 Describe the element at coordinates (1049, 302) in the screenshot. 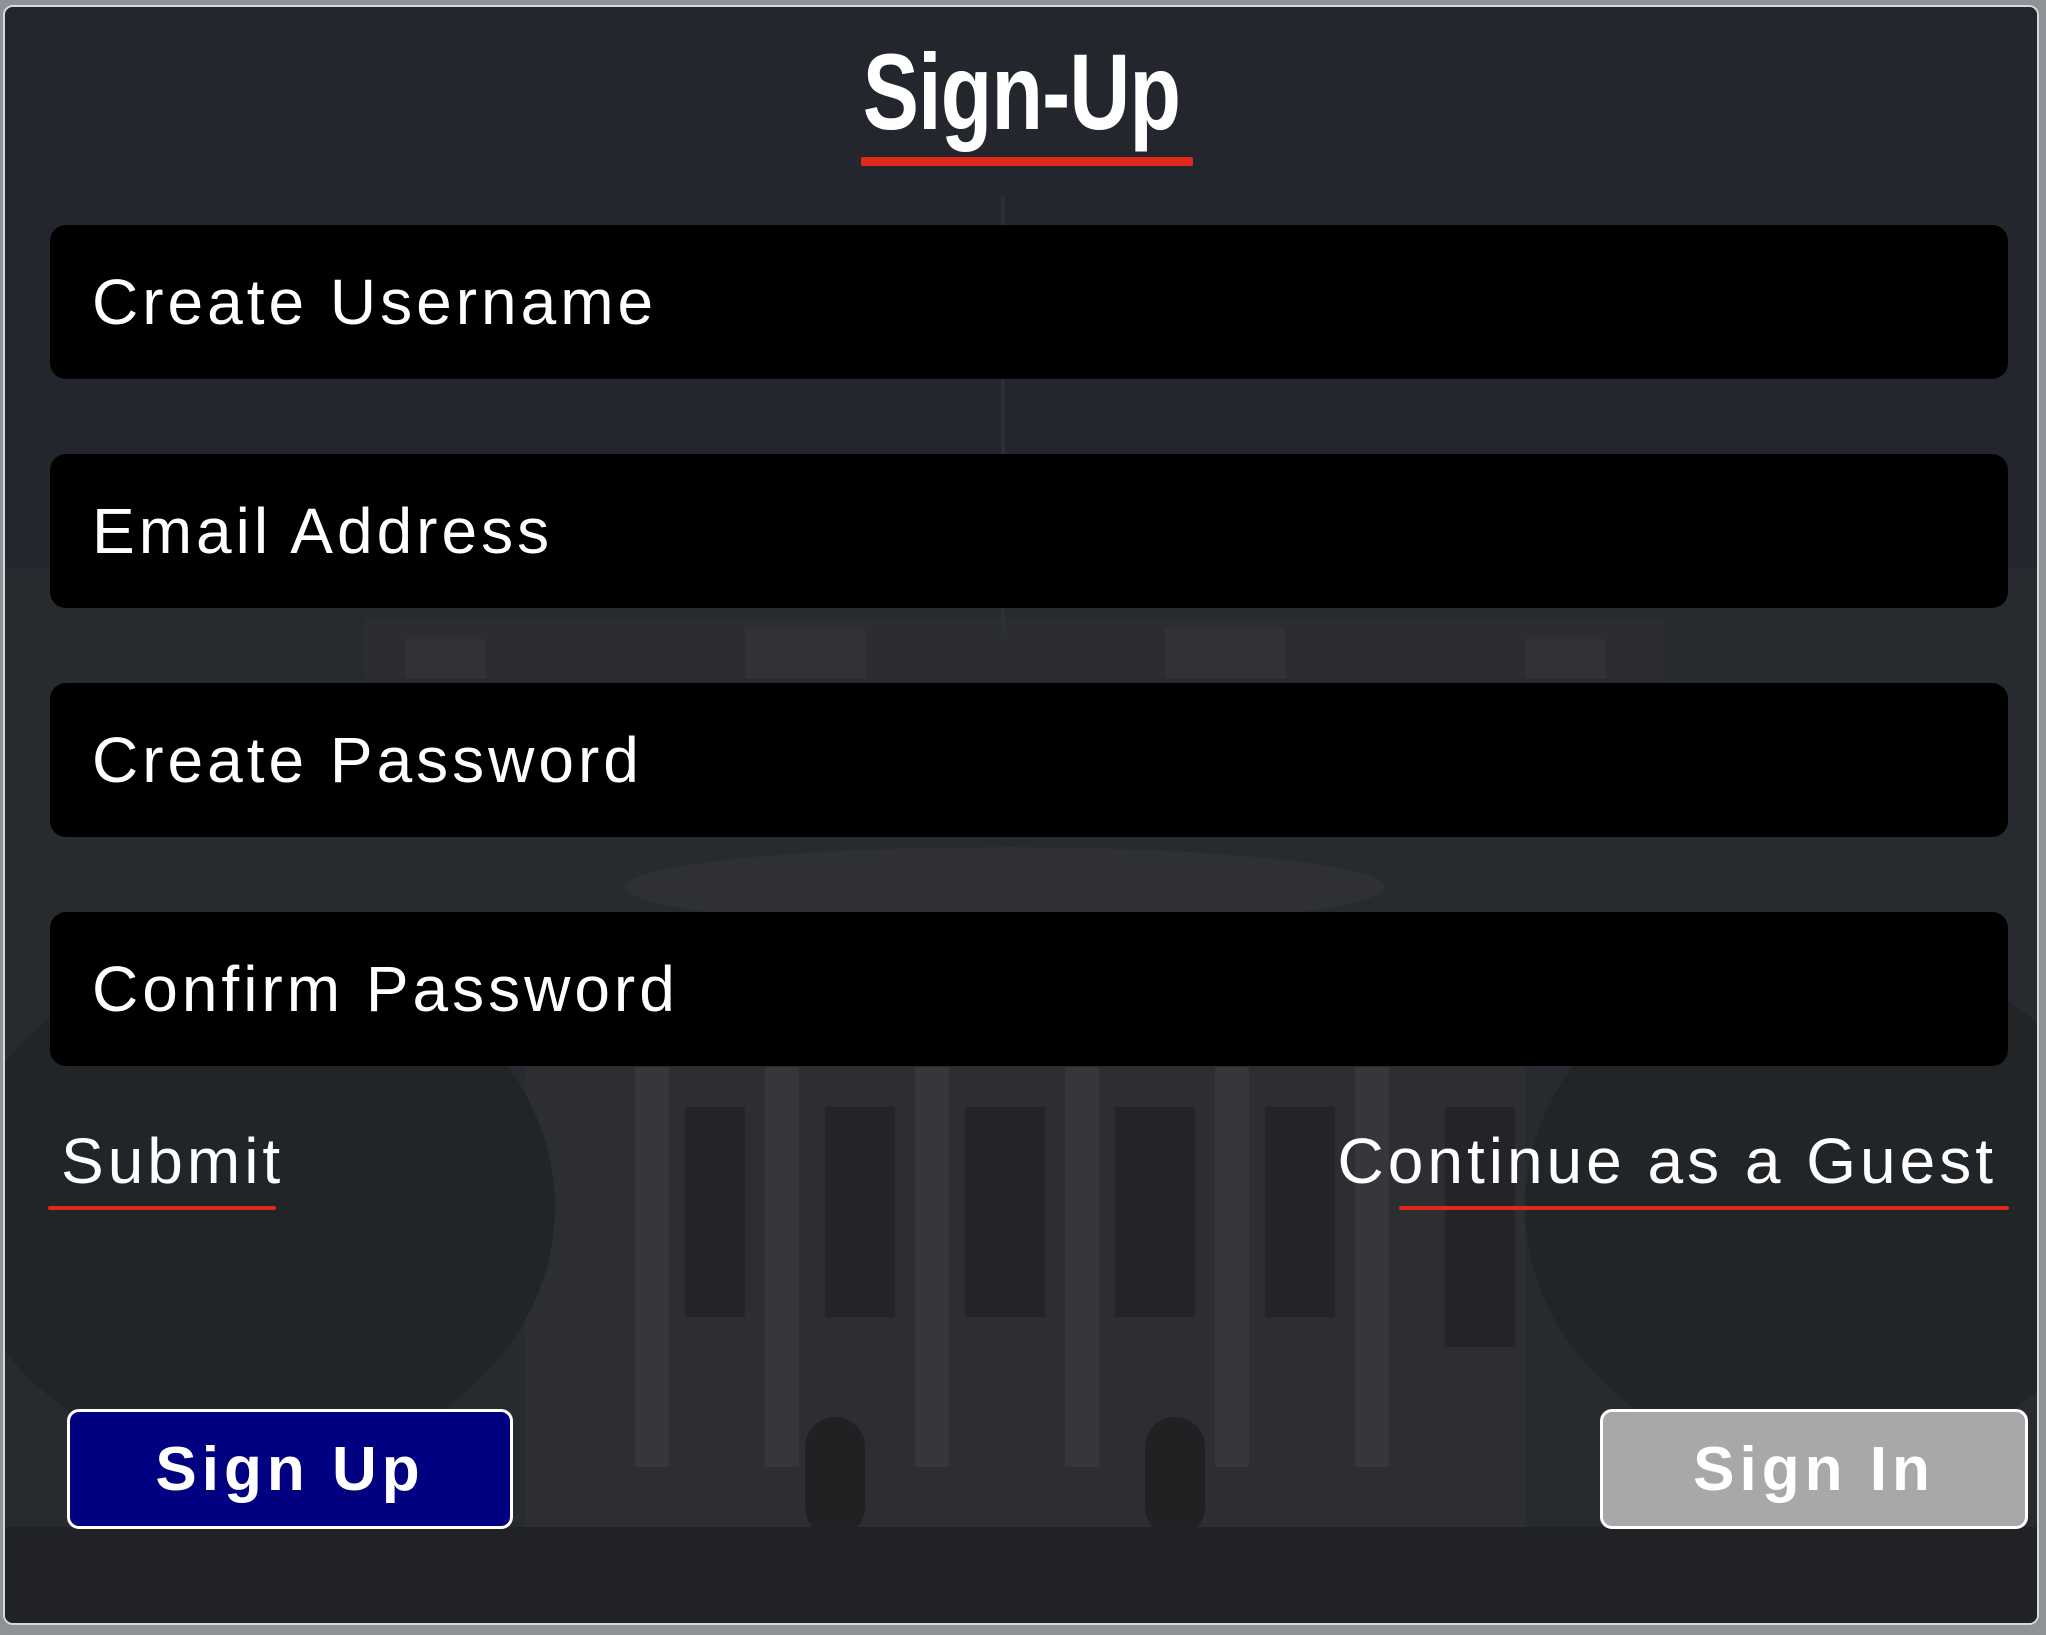

I see `username-input` at that location.